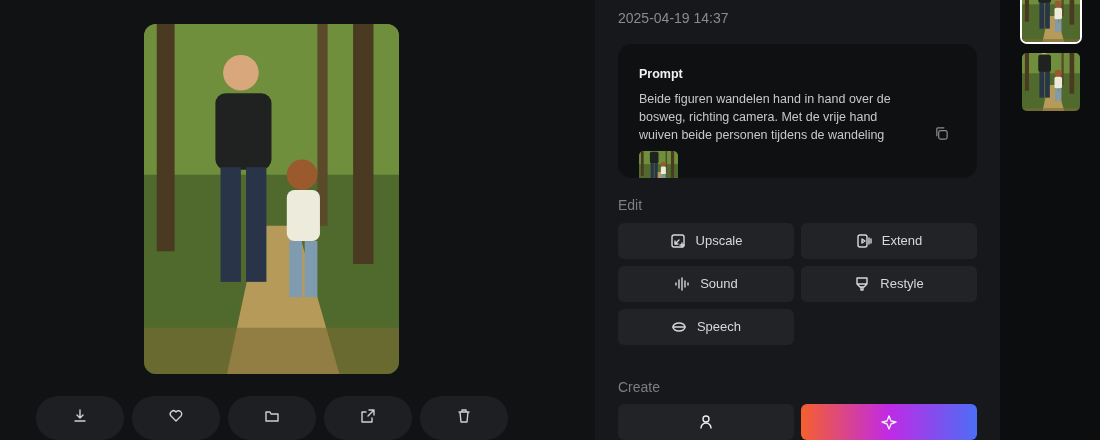 This screenshot has height=440, width=1100. Describe the element at coordinates (661, 74) in the screenshot. I see `prompt-title: Prompt` at that location.